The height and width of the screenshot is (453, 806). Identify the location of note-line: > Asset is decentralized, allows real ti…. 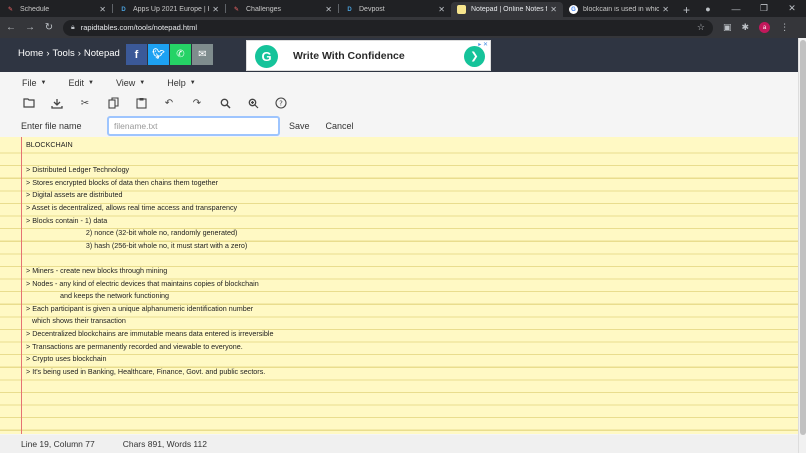
(132, 207).